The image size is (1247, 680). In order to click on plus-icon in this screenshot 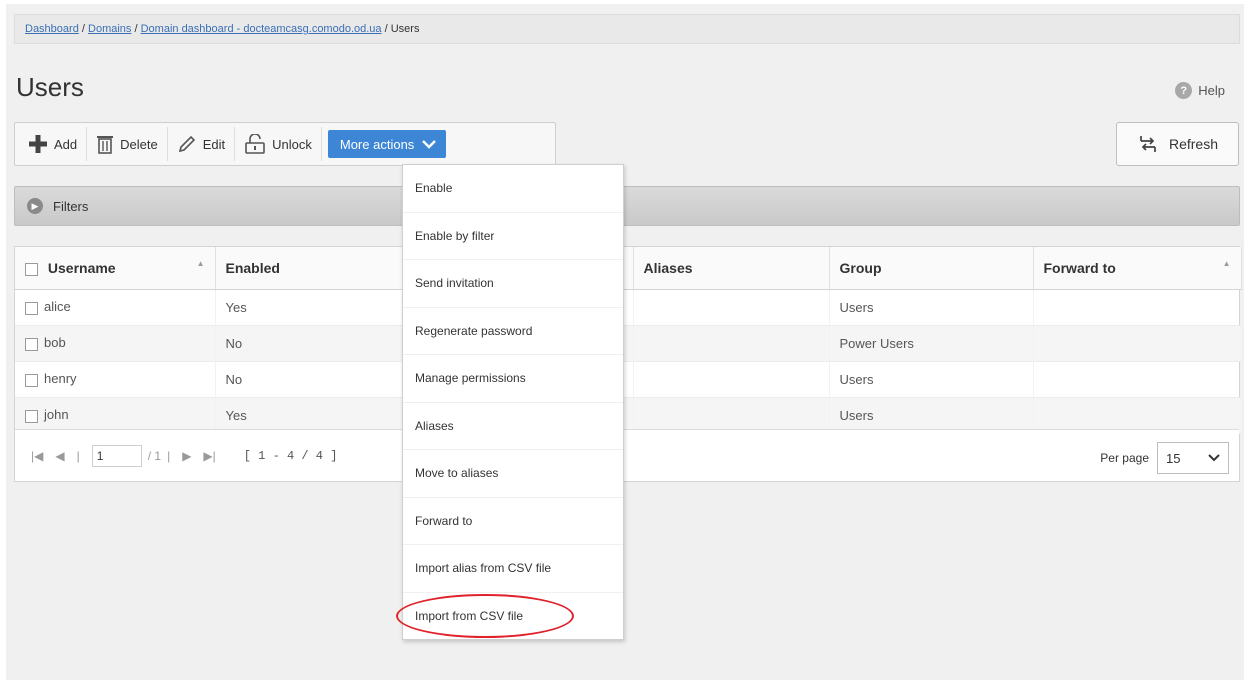, I will do `click(38, 144)`.